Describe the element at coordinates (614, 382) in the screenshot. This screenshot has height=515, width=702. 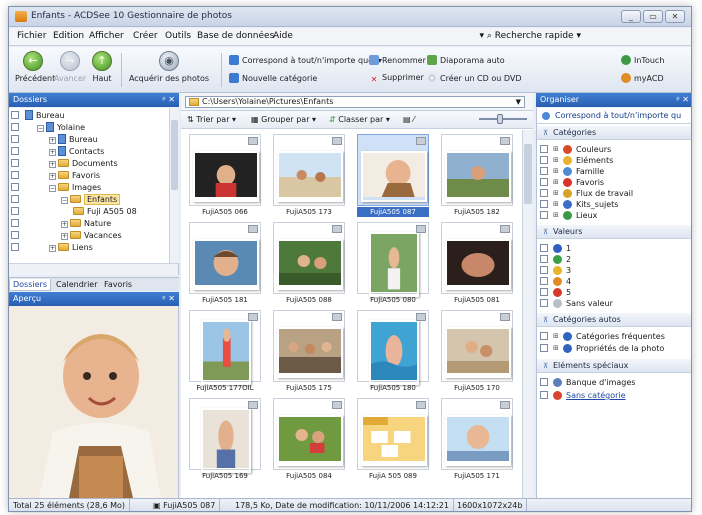
I see `organiser-item: Banque d'images` at that location.